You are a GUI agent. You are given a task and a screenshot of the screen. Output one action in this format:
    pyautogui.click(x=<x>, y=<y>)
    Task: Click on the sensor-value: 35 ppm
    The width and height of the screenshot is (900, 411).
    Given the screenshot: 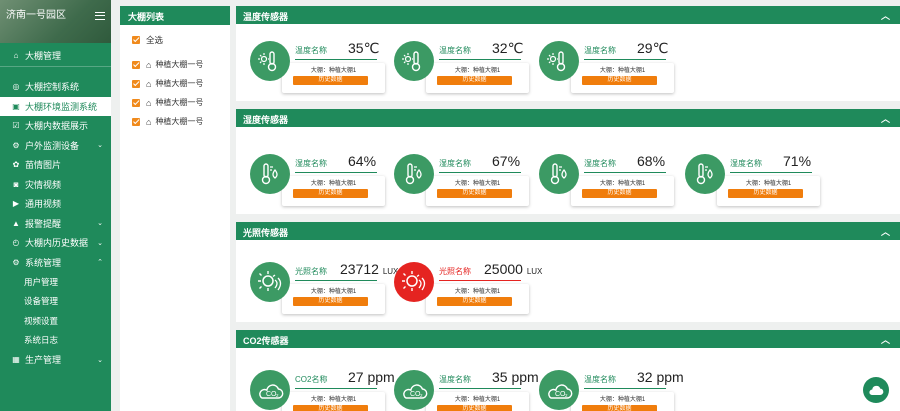 What is the action you would take?
    pyautogui.click(x=515, y=377)
    